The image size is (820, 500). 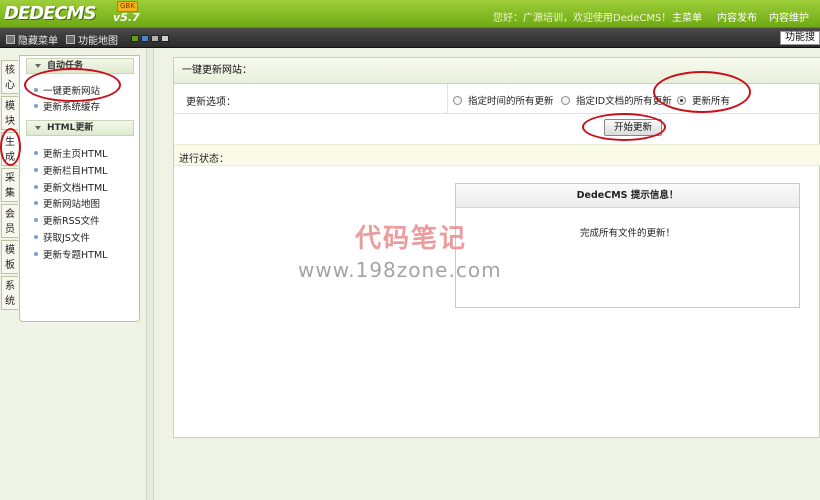 I want to click on vertical-tab-bar: 核心 模块 生成 采集 会员 模板 系统, so click(x=9, y=277).